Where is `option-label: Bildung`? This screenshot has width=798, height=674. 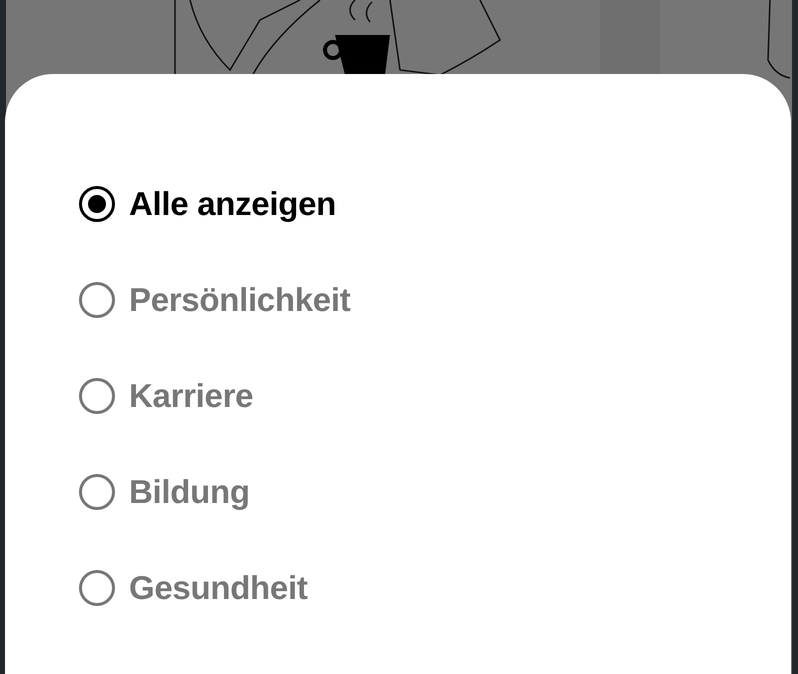 option-label: Bildung is located at coordinates (189, 492).